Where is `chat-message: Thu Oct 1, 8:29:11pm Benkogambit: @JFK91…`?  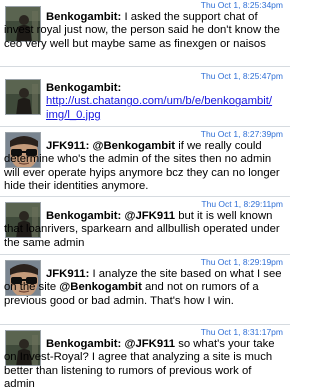 chat-message: Thu Oct 1, 8:29:11pm Benkogambit: @JFK91… is located at coordinates (145, 225).